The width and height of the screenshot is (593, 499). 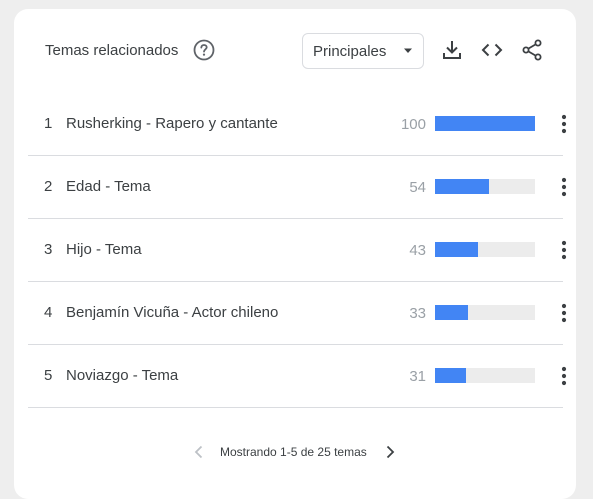 I want to click on chevron-right-icon, so click(x=390, y=452).